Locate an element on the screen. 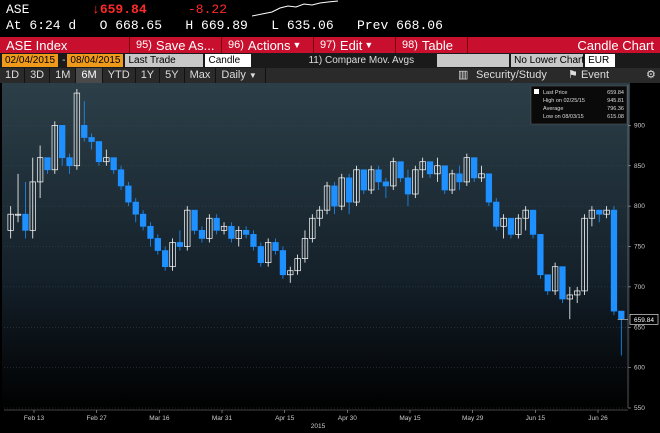  x-tick-label: May 29 is located at coordinates (473, 418).